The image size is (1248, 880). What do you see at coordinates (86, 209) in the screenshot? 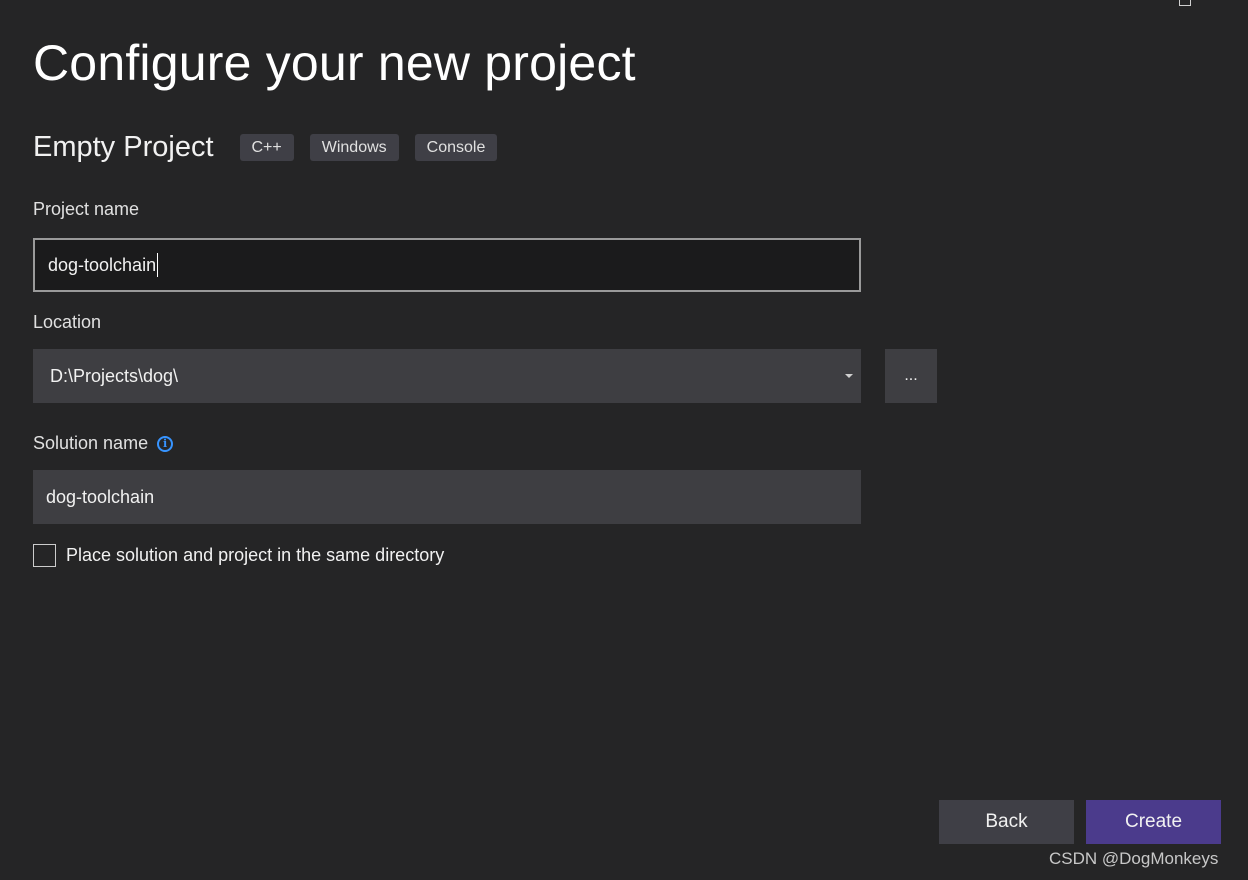
I see `project-name-label: Project name` at bounding box center [86, 209].